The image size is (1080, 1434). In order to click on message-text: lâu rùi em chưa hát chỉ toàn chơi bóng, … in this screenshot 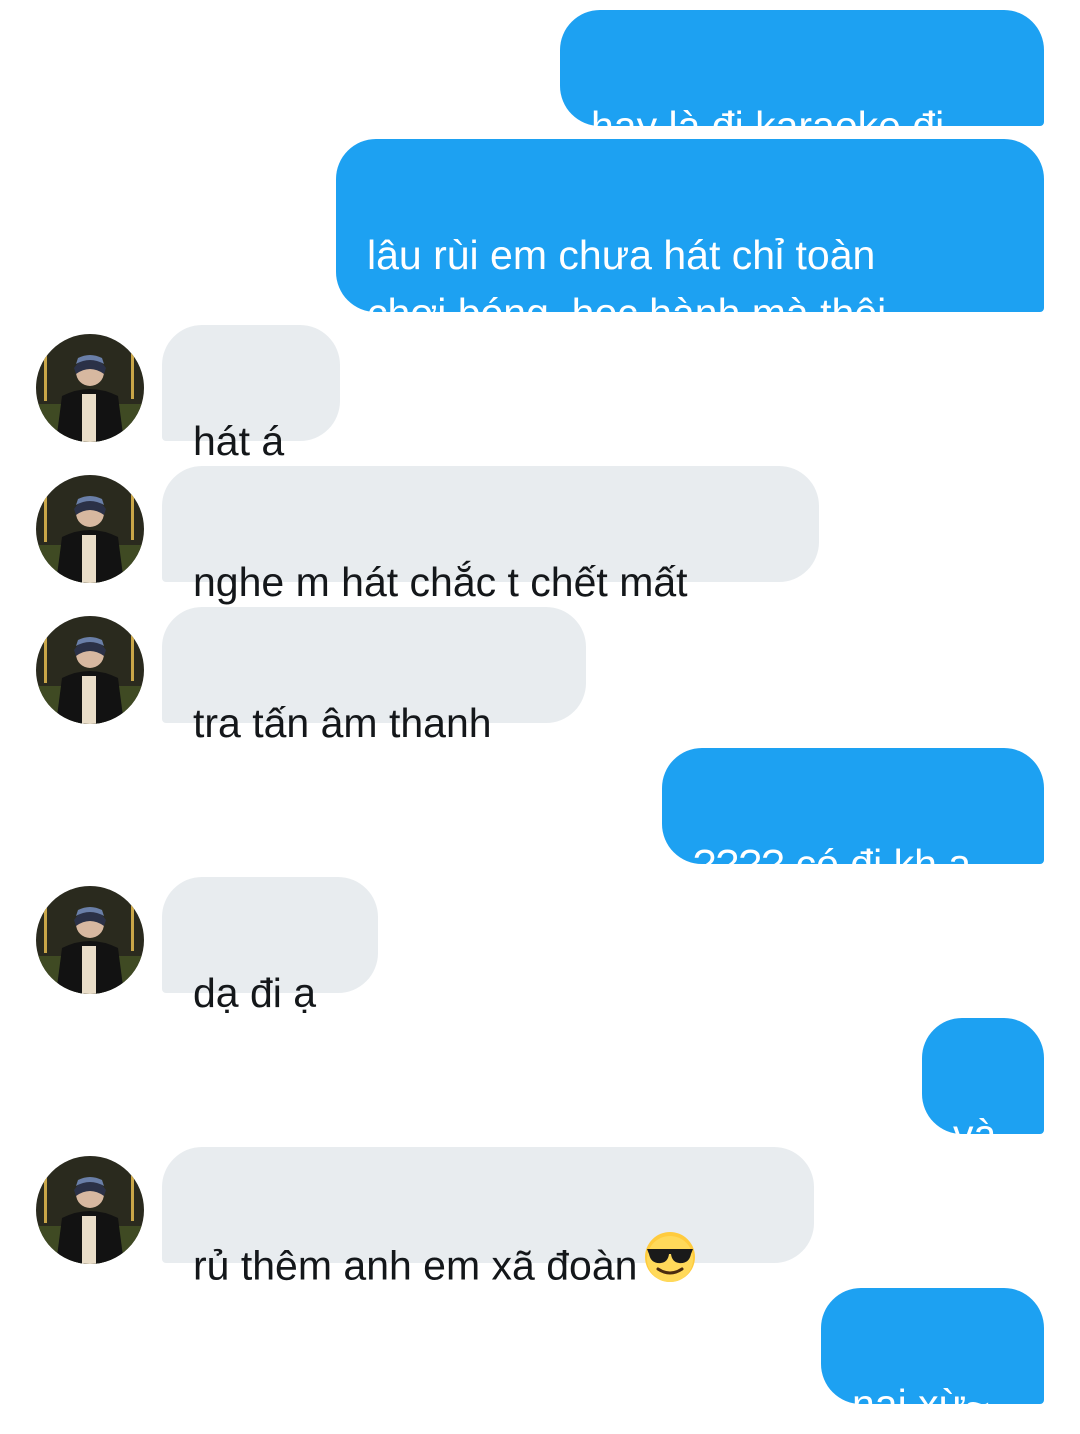, I will do `click(627, 284)`.